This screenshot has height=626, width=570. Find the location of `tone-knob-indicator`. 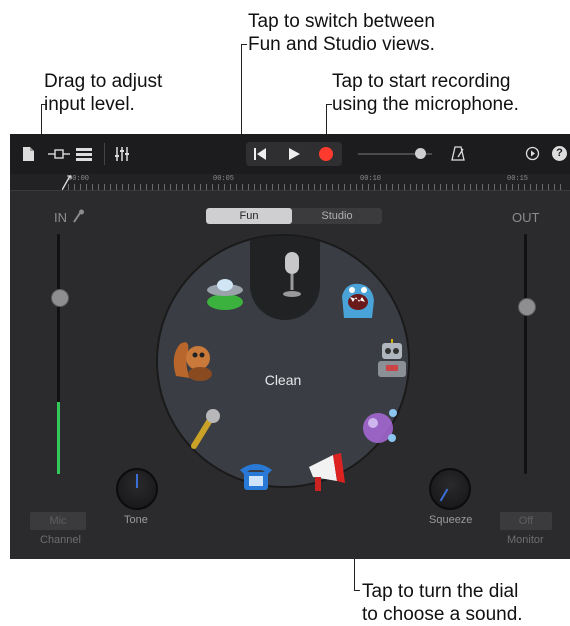

tone-knob-indicator is located at coordinates (137, 481).